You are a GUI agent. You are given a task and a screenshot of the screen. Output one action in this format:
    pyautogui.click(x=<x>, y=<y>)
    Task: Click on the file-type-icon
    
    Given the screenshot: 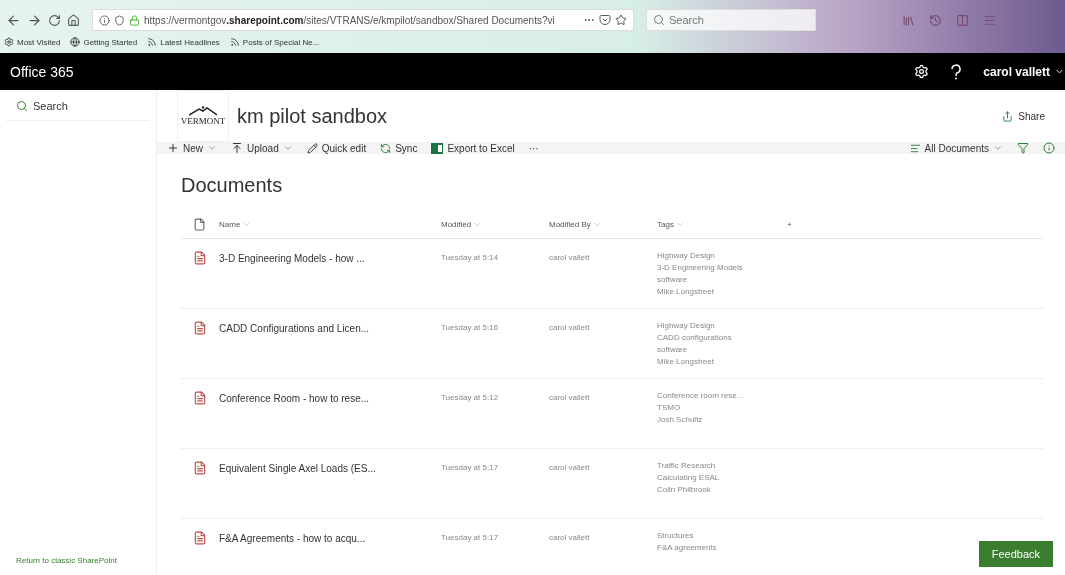 What is the action you would take?
    pyautogui.click(x=199, y=224)
    